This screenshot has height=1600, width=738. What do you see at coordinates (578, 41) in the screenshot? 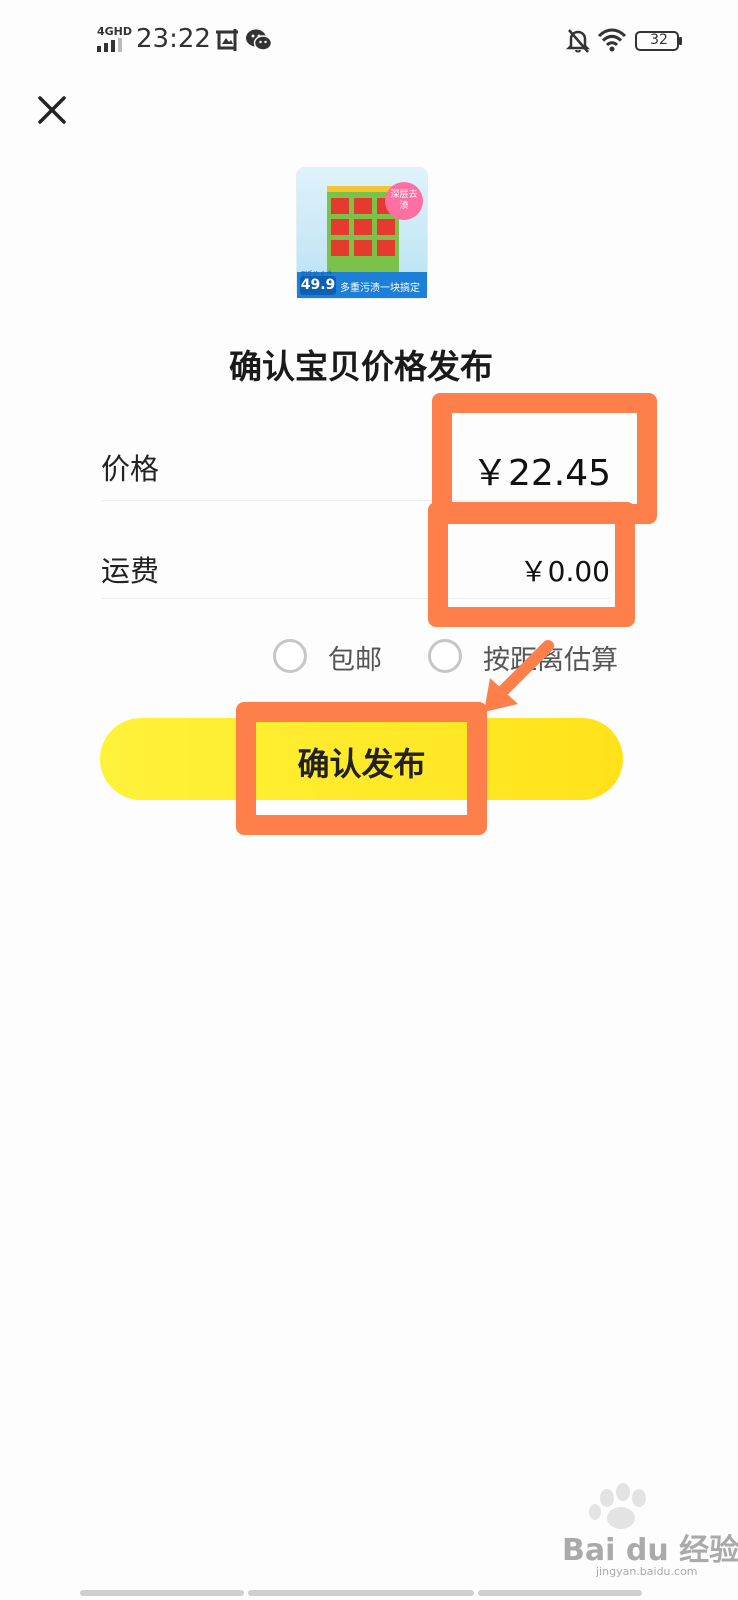
I see `mute-icon` at bounding box center [578, 41].